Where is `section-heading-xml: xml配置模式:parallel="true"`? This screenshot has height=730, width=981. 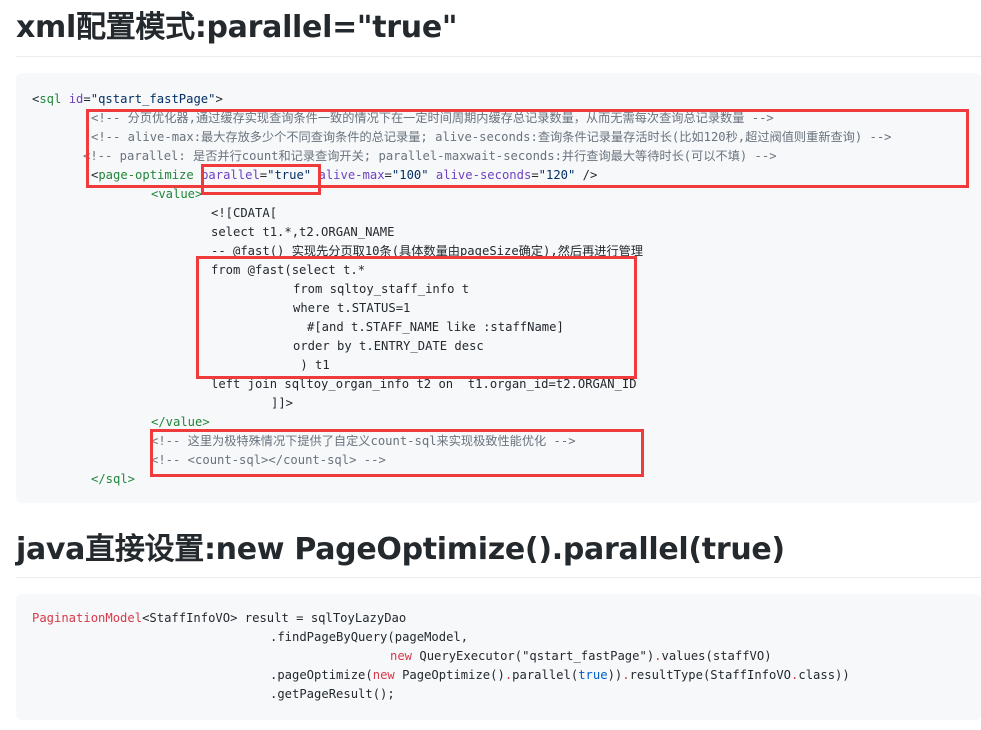 section-heading-xml: xml配置模式:parallel="true" is located at coordinates (237, 28).